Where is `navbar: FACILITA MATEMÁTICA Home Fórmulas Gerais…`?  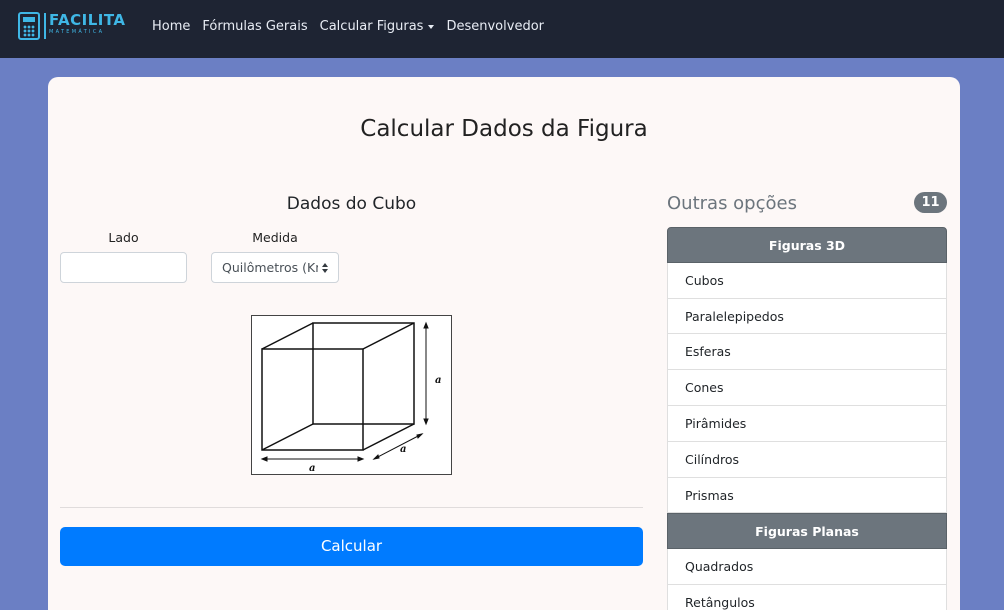
navbar: FACILITA MATEMÁTICA Home Fórmulas Gerais… is located at coordinates (502, 29).